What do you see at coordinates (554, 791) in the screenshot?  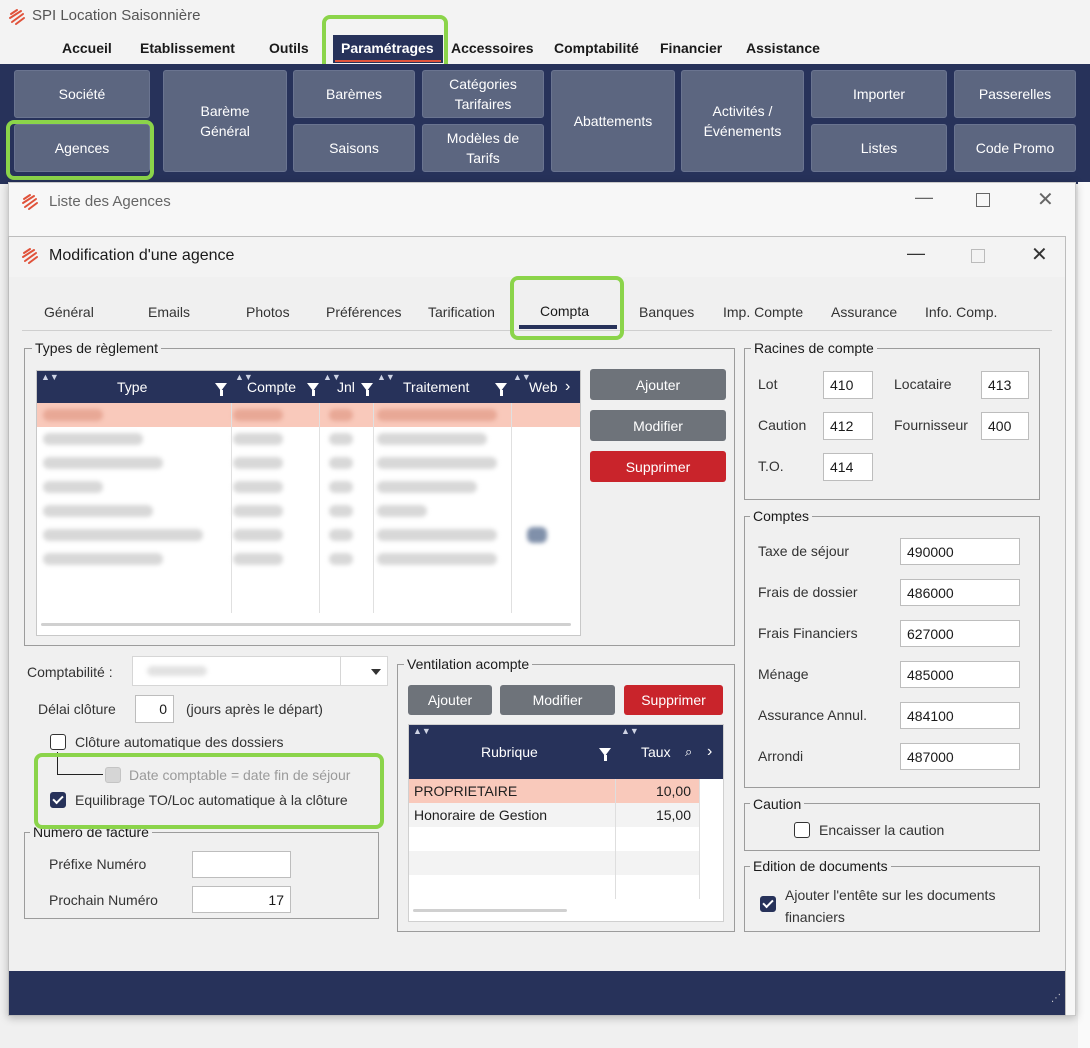 I see `table-row: PROPRIETAIRE 10,00` at bounding box center [554, 791].